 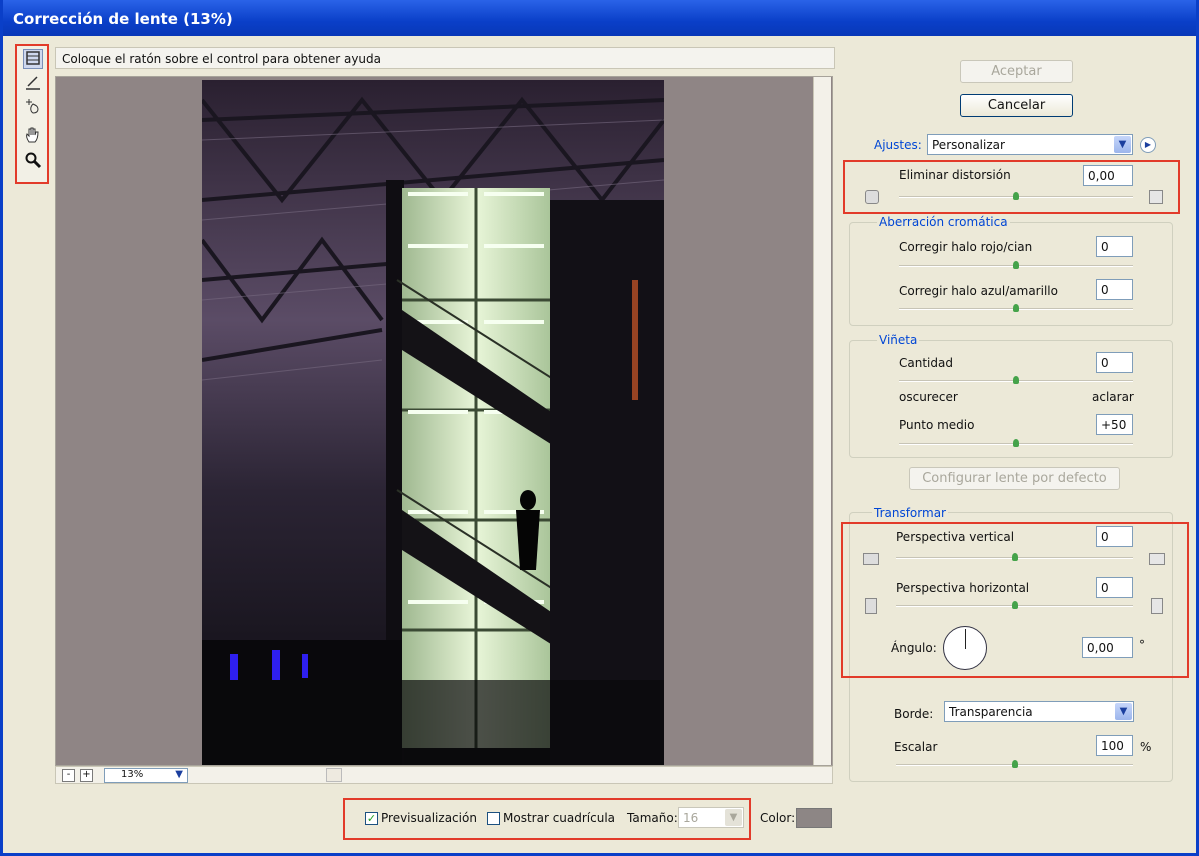 I want to click on horizontal-perspective-slider, so click(x=1014, y=605).